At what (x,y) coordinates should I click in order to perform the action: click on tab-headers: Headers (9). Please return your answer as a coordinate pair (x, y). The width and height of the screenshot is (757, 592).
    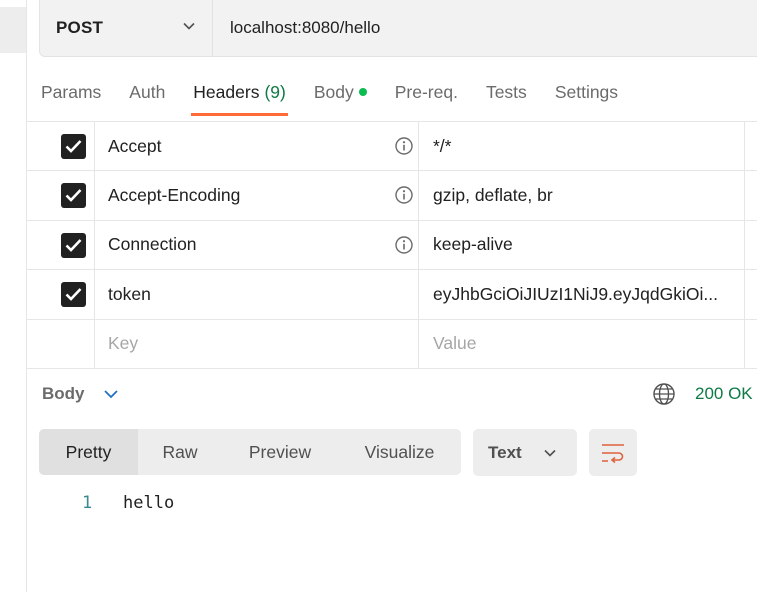
    Looking at the image, I should click on (239, 92).